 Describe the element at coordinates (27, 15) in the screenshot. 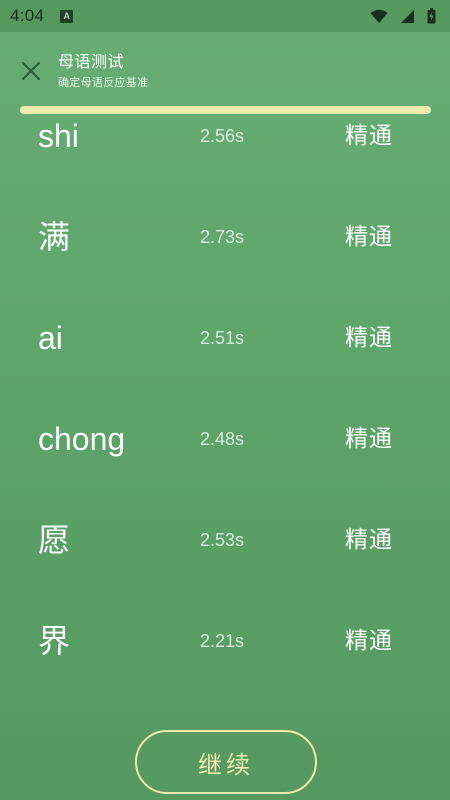

I see `status-time: 4:04` at that location.